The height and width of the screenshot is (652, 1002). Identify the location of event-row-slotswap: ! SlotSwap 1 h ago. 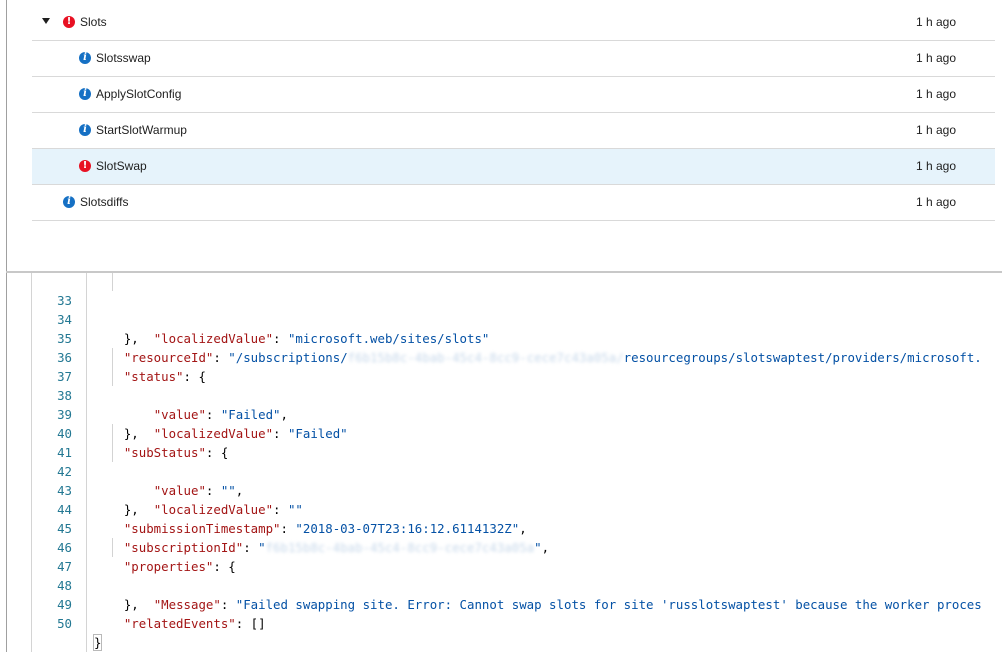
(513, 167).